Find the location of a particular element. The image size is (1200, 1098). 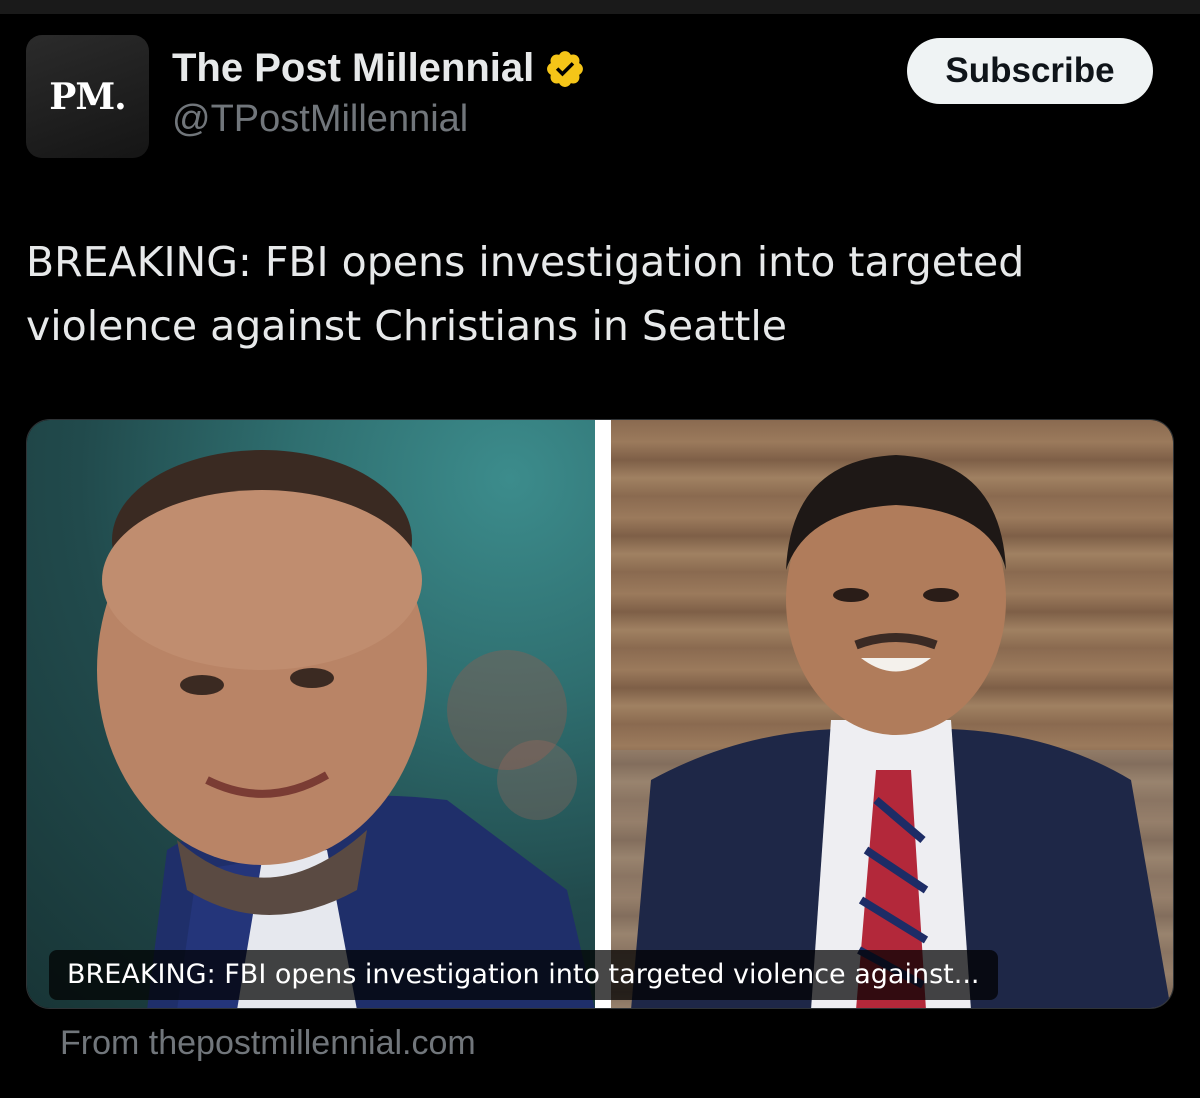

verified-badge-icon is located at coordinates (565, 69).